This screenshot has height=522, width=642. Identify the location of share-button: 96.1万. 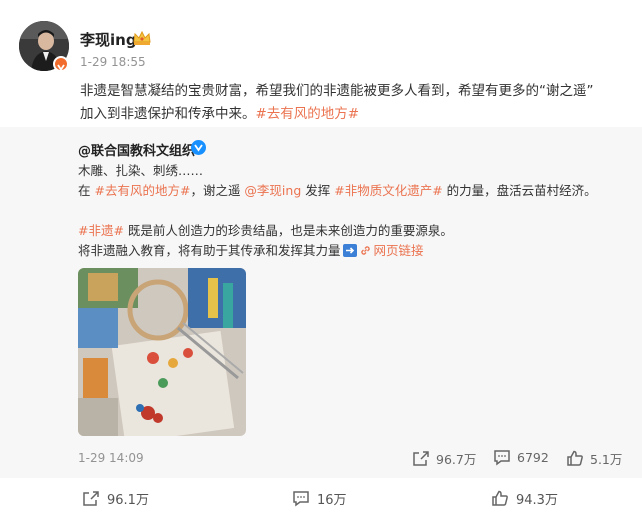
(115, 498).